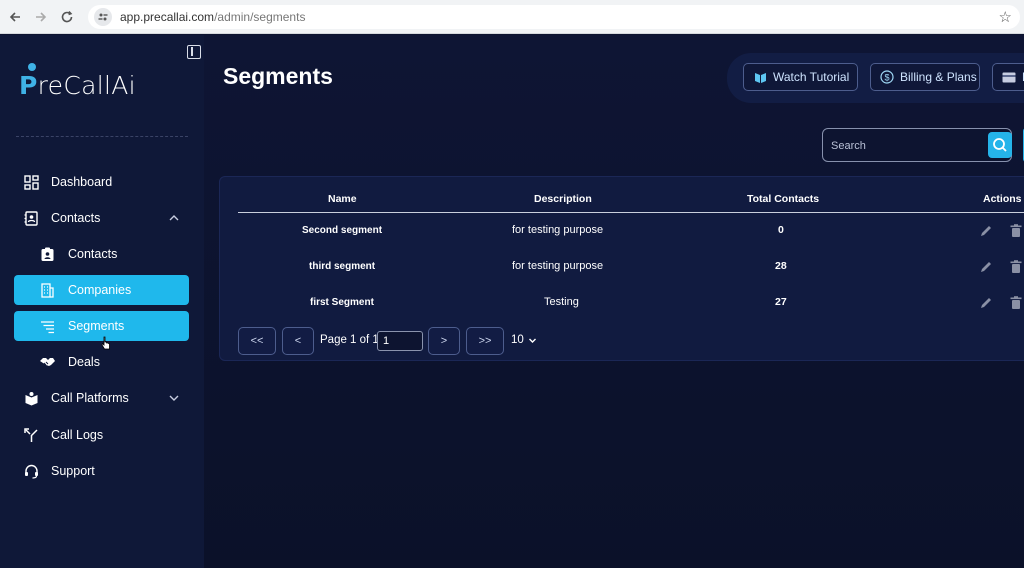  What do you see at coordinates (622, 303) in the screenshot?
I see `table-row: first Segment Testing 27` at bounding box center [622, 303].